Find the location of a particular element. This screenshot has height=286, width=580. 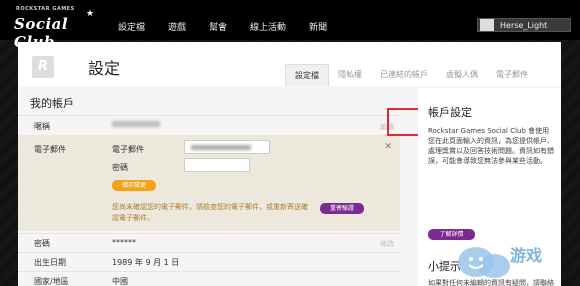

nav-games: 遊戲 is located at coordinates (177, 26).